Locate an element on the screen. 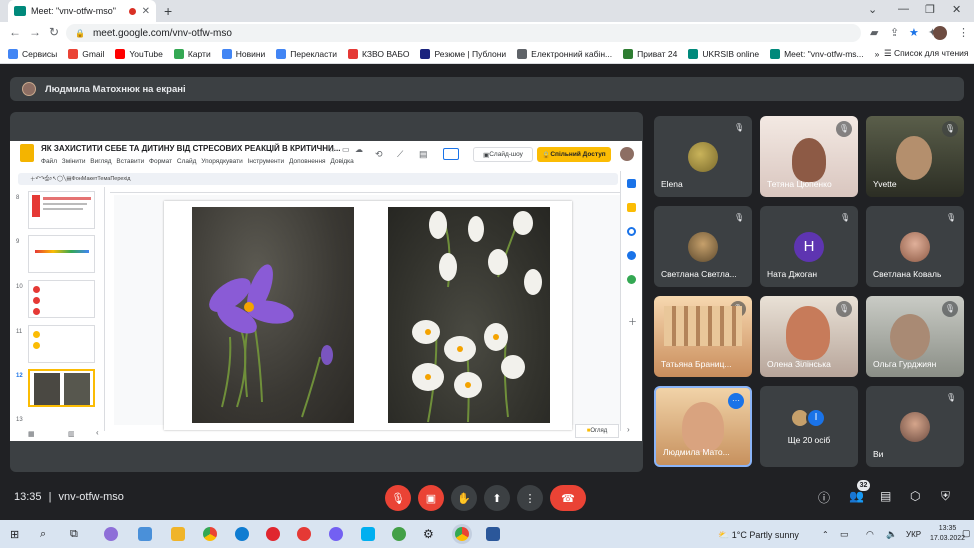  weather-widget: ⛅ 1°C Partly sunny is located at coordinates (758, 535).